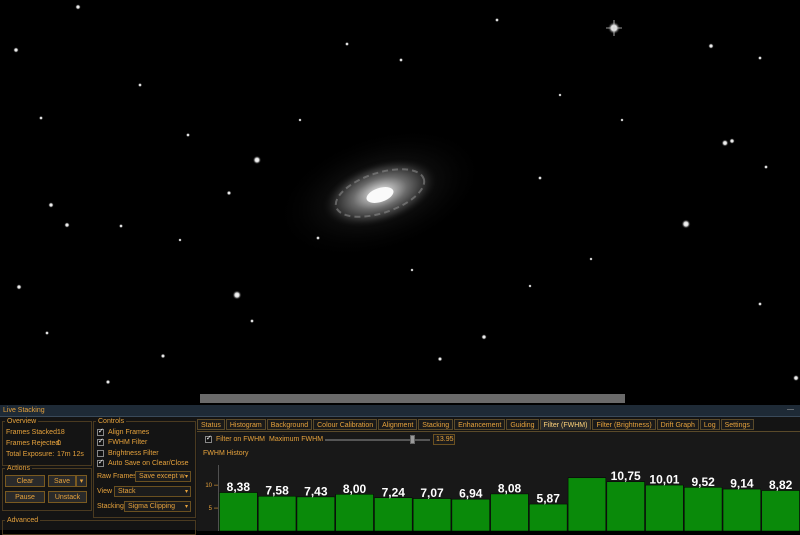 The image size is (800, 535). I want to click on frames-stacked-label: Frames Stacked:, so click(32, 432).